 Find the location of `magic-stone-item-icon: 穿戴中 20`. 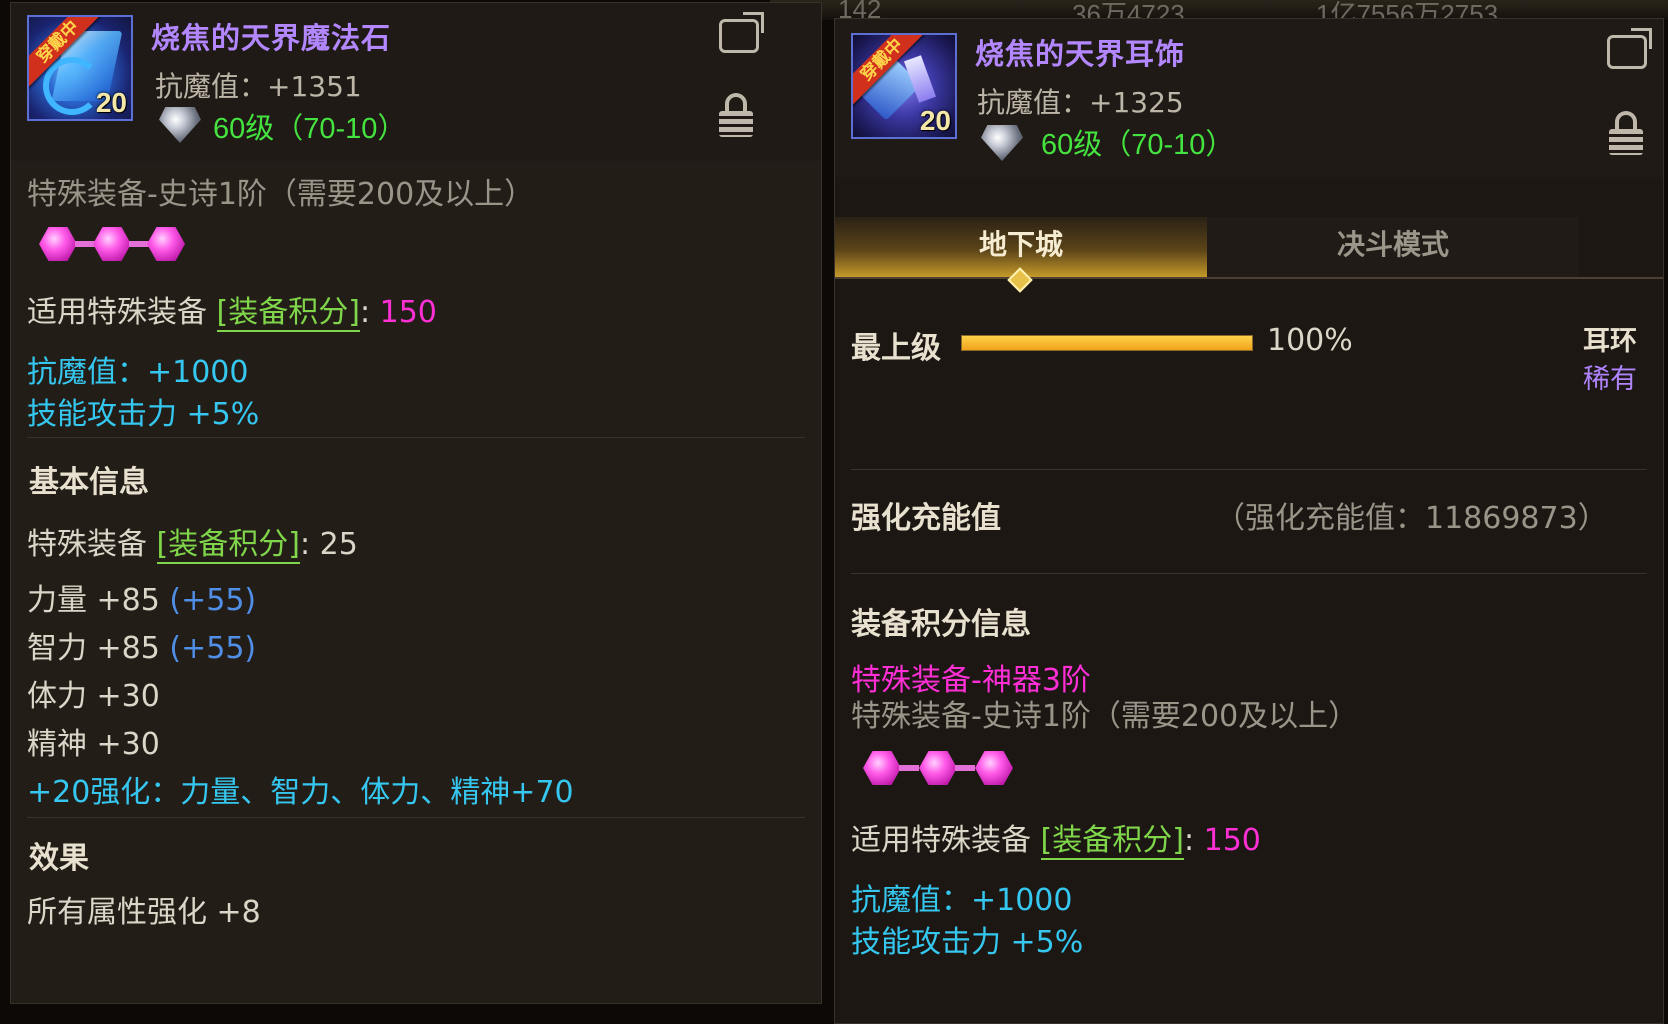

magic-stone-item-icon: 穿戴中 20 is located at coordinates (80, 68).